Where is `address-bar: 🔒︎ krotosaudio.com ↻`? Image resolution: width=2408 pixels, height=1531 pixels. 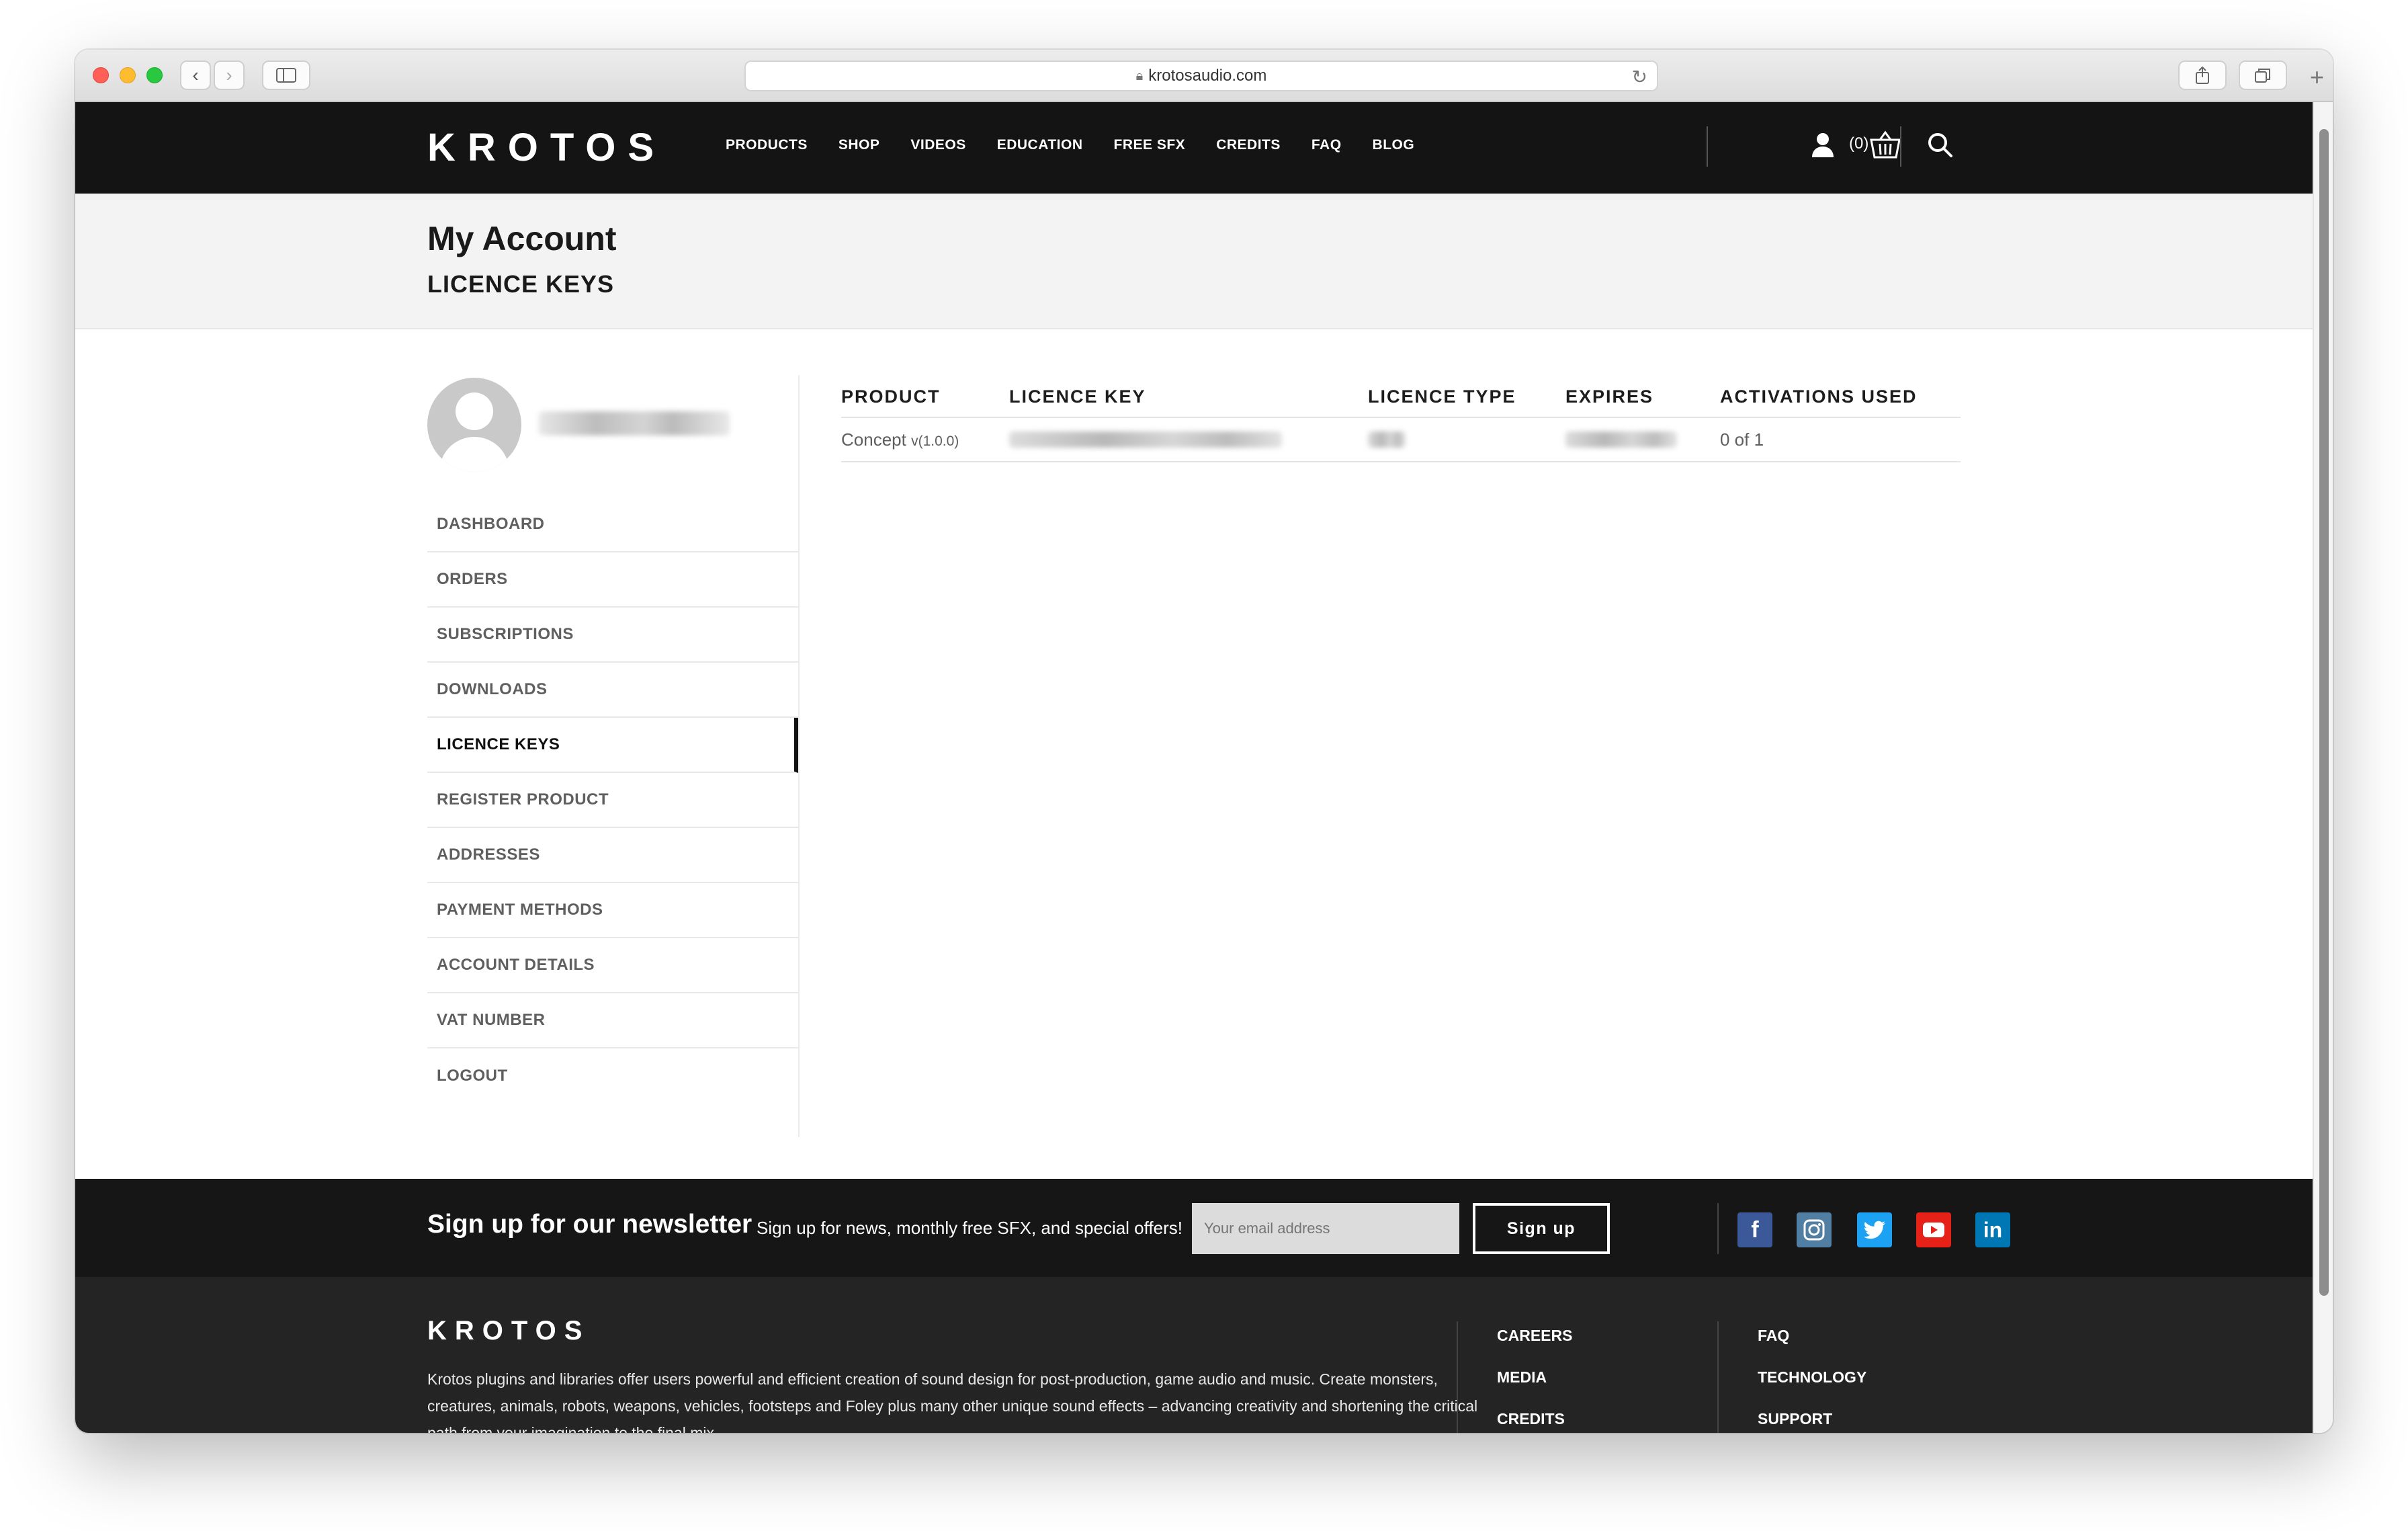 address-bar: 🔒︎ krotosaudio.com ↻ is located at coordinates (1201, 76).